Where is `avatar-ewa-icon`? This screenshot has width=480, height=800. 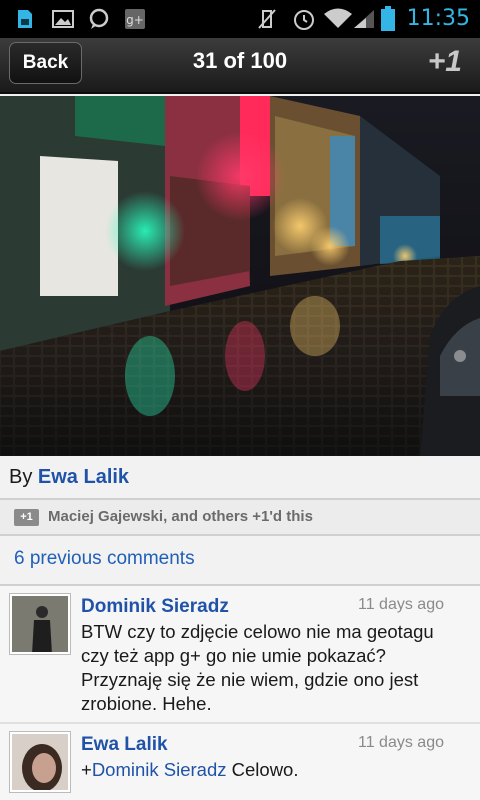
avatar-ewa-icon is located at coordinates (40, 762).